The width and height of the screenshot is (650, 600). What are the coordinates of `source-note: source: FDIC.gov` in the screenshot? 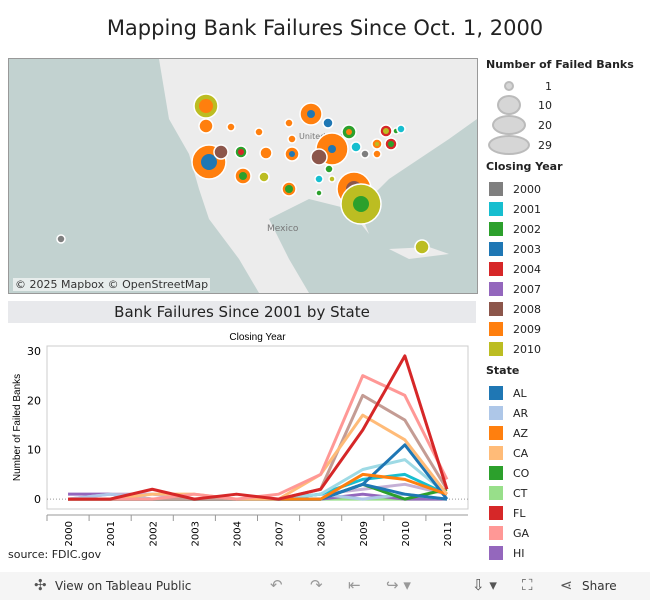 It's located at (55, 554).